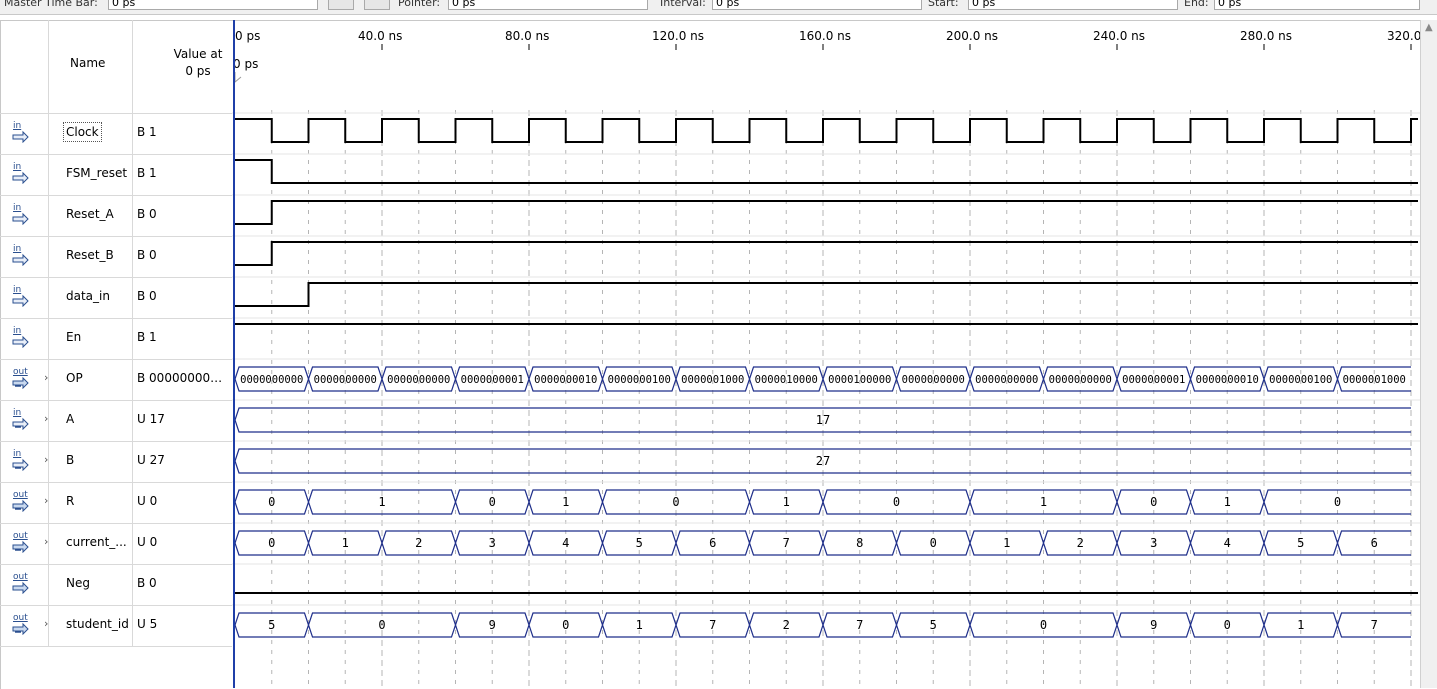 Image resolution: width=1437 pixels, height=689 pixels. Describe the element at coordinates (20, 583) in the screenshot. I see `output-pin-icon: out` at that location.